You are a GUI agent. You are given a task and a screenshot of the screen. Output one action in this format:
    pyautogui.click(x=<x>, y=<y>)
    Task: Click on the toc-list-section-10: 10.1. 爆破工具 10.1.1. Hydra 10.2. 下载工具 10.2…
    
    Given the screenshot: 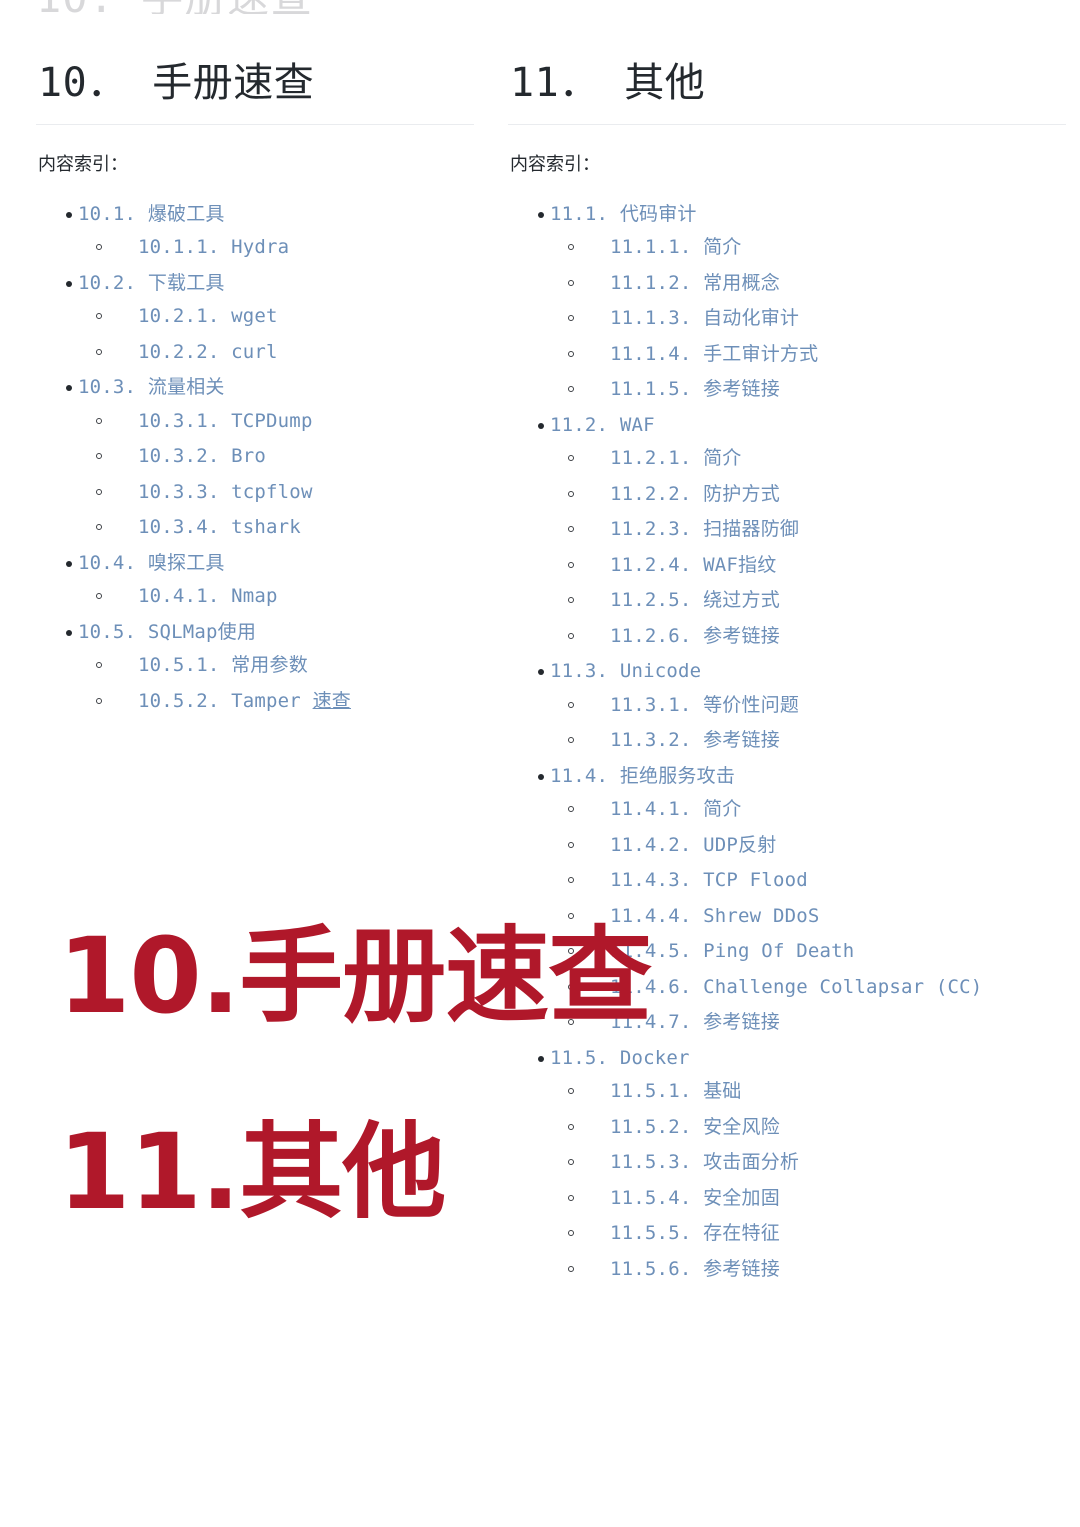 What is the action you would take?
    pyautogui.click(x=255, y=458)
    